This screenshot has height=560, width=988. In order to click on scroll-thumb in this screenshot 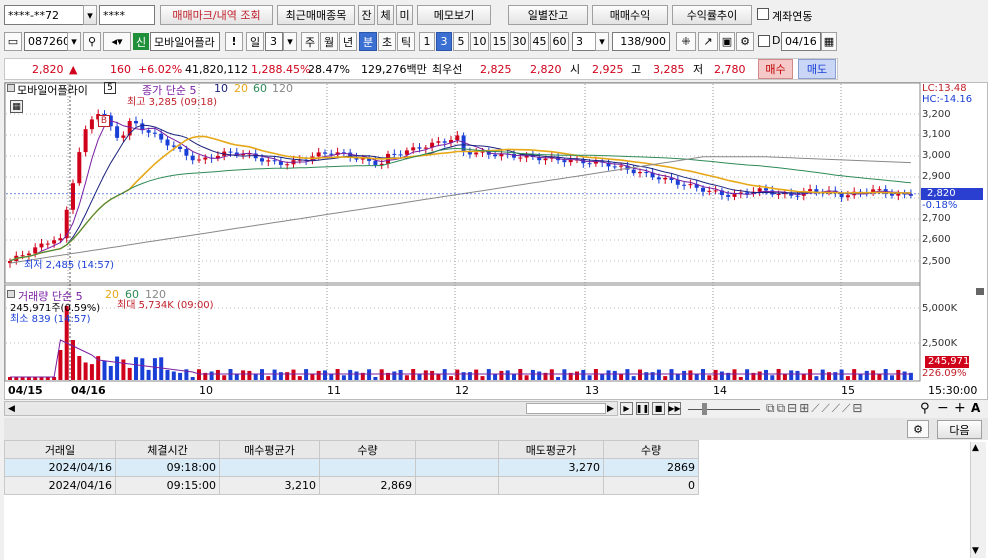, I will do `click(566, 408)`.